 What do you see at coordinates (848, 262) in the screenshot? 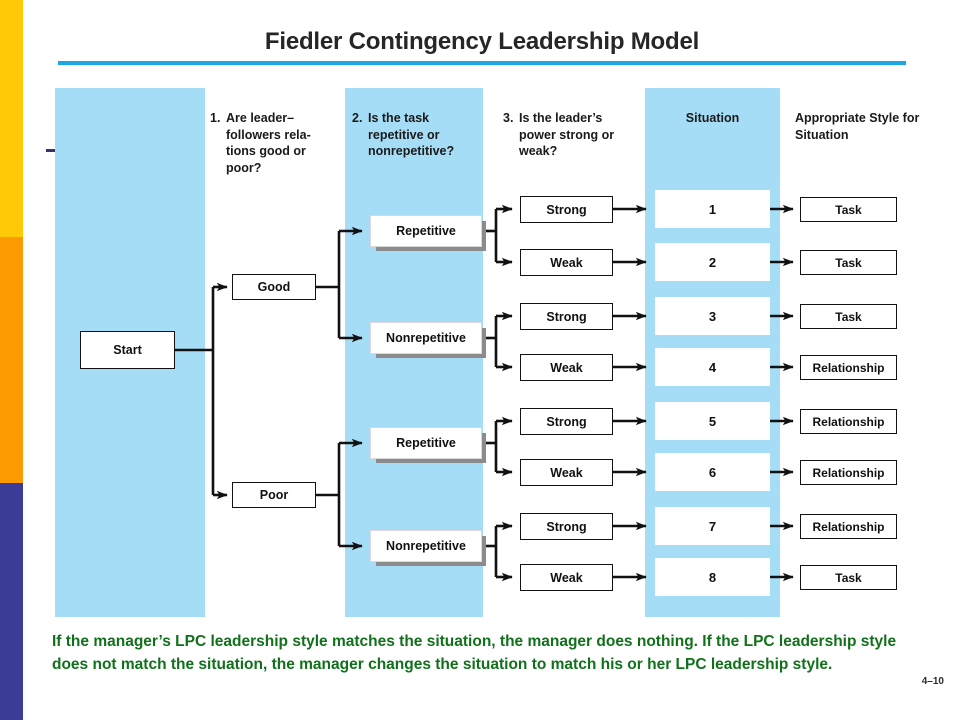
I see `node-style-2: Task` at bounding box center [848, 262].